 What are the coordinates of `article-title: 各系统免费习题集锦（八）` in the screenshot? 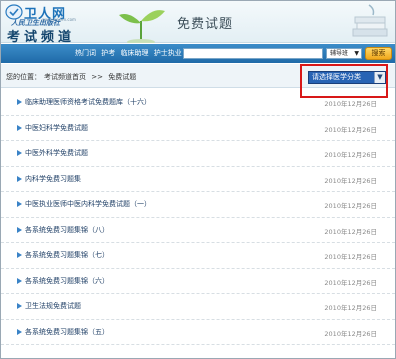 It's located at (67, 230).